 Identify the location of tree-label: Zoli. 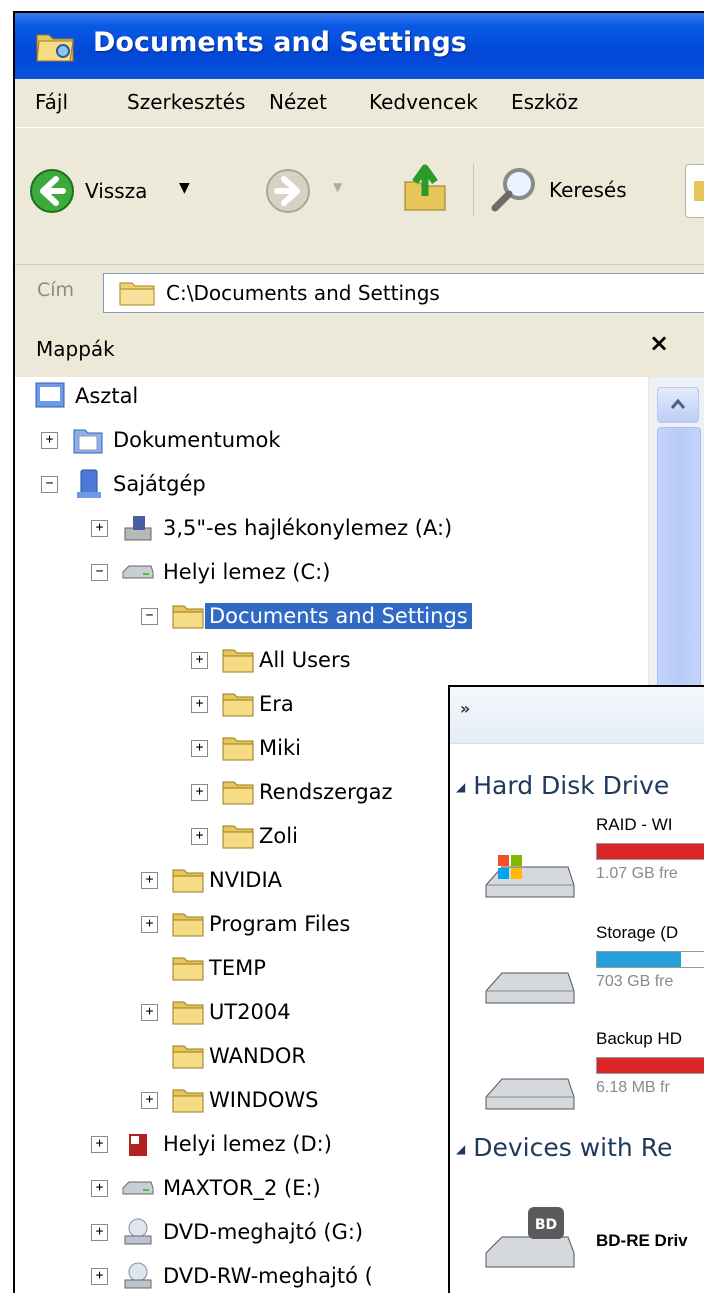
(278, 836).